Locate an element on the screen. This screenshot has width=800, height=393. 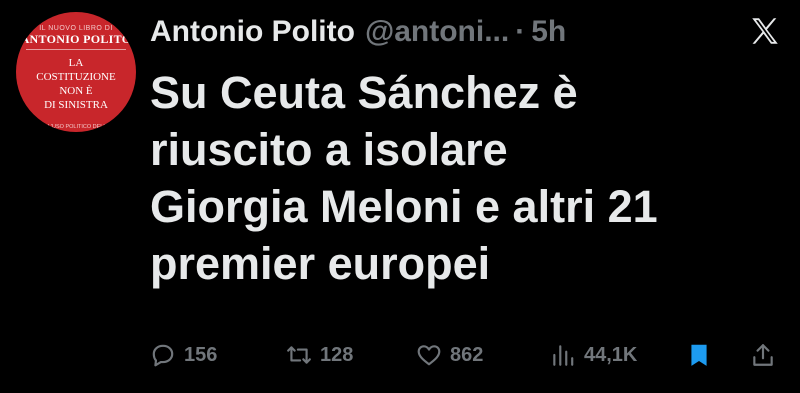
reply-button: 156 is located at coordinates (183, 355).